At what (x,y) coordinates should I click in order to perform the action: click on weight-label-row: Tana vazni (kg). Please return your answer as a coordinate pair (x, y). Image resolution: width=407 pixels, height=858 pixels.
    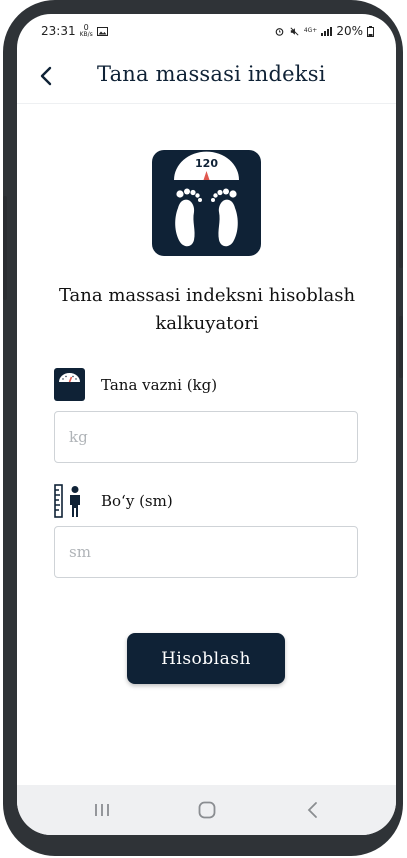
    Looking at the image, I should click on (135, 384).